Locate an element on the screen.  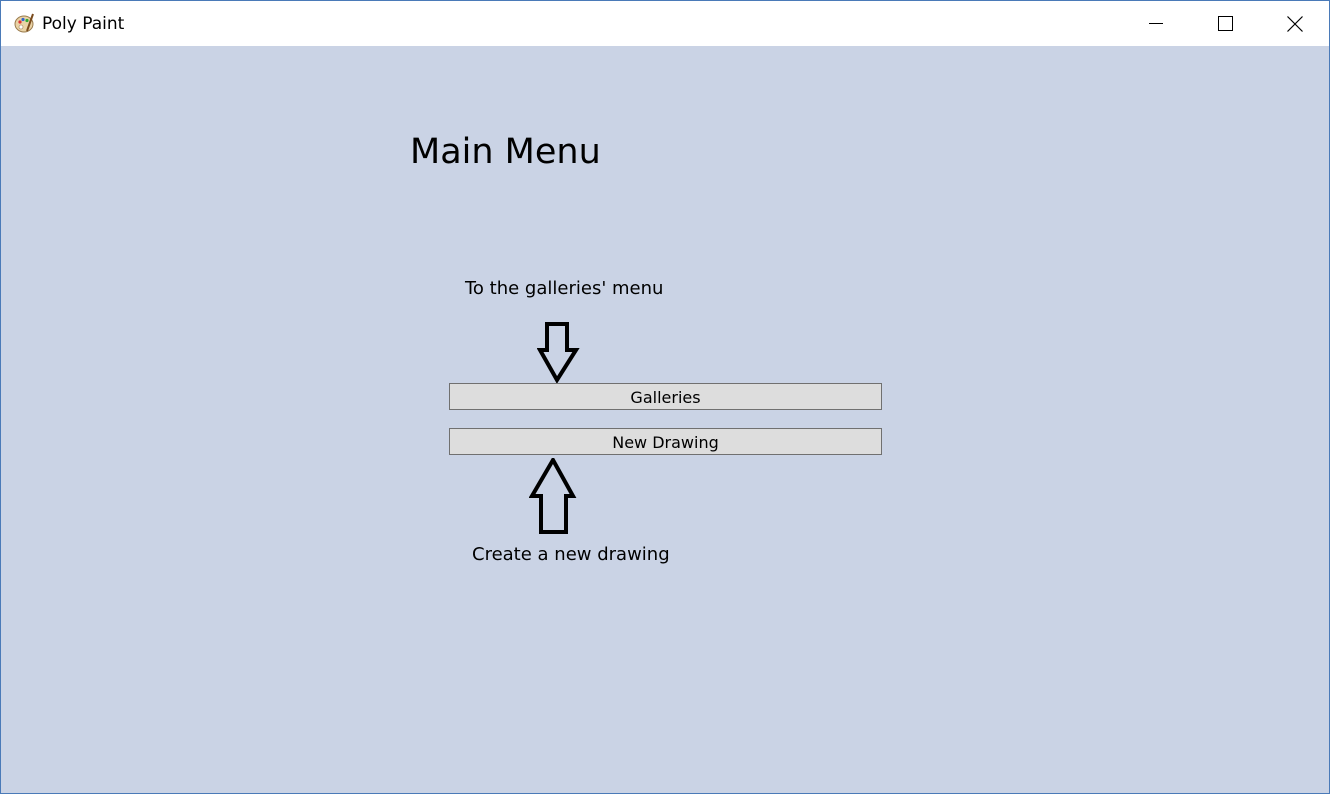
window-title: Poly Paint is located at coordinates (83, 24).